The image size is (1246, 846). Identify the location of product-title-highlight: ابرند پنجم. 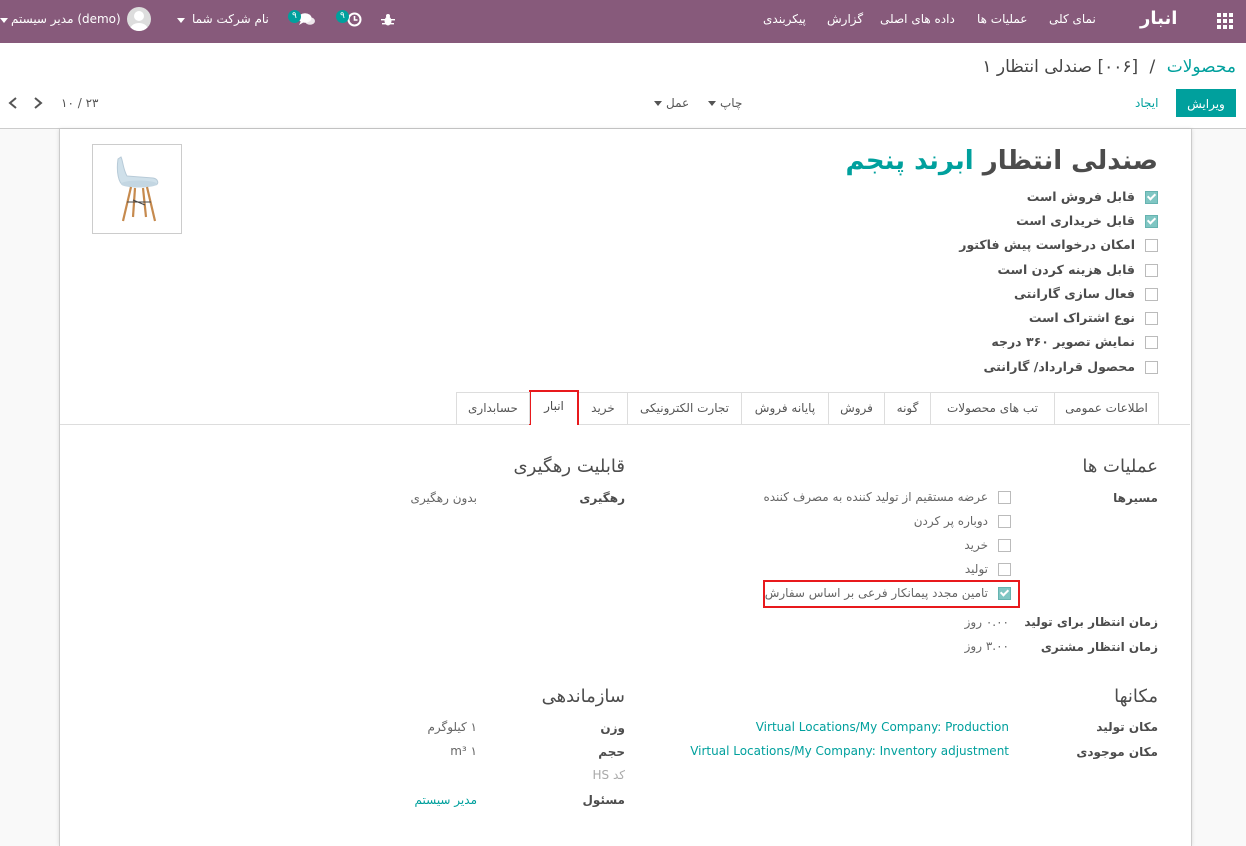
(909, 161).